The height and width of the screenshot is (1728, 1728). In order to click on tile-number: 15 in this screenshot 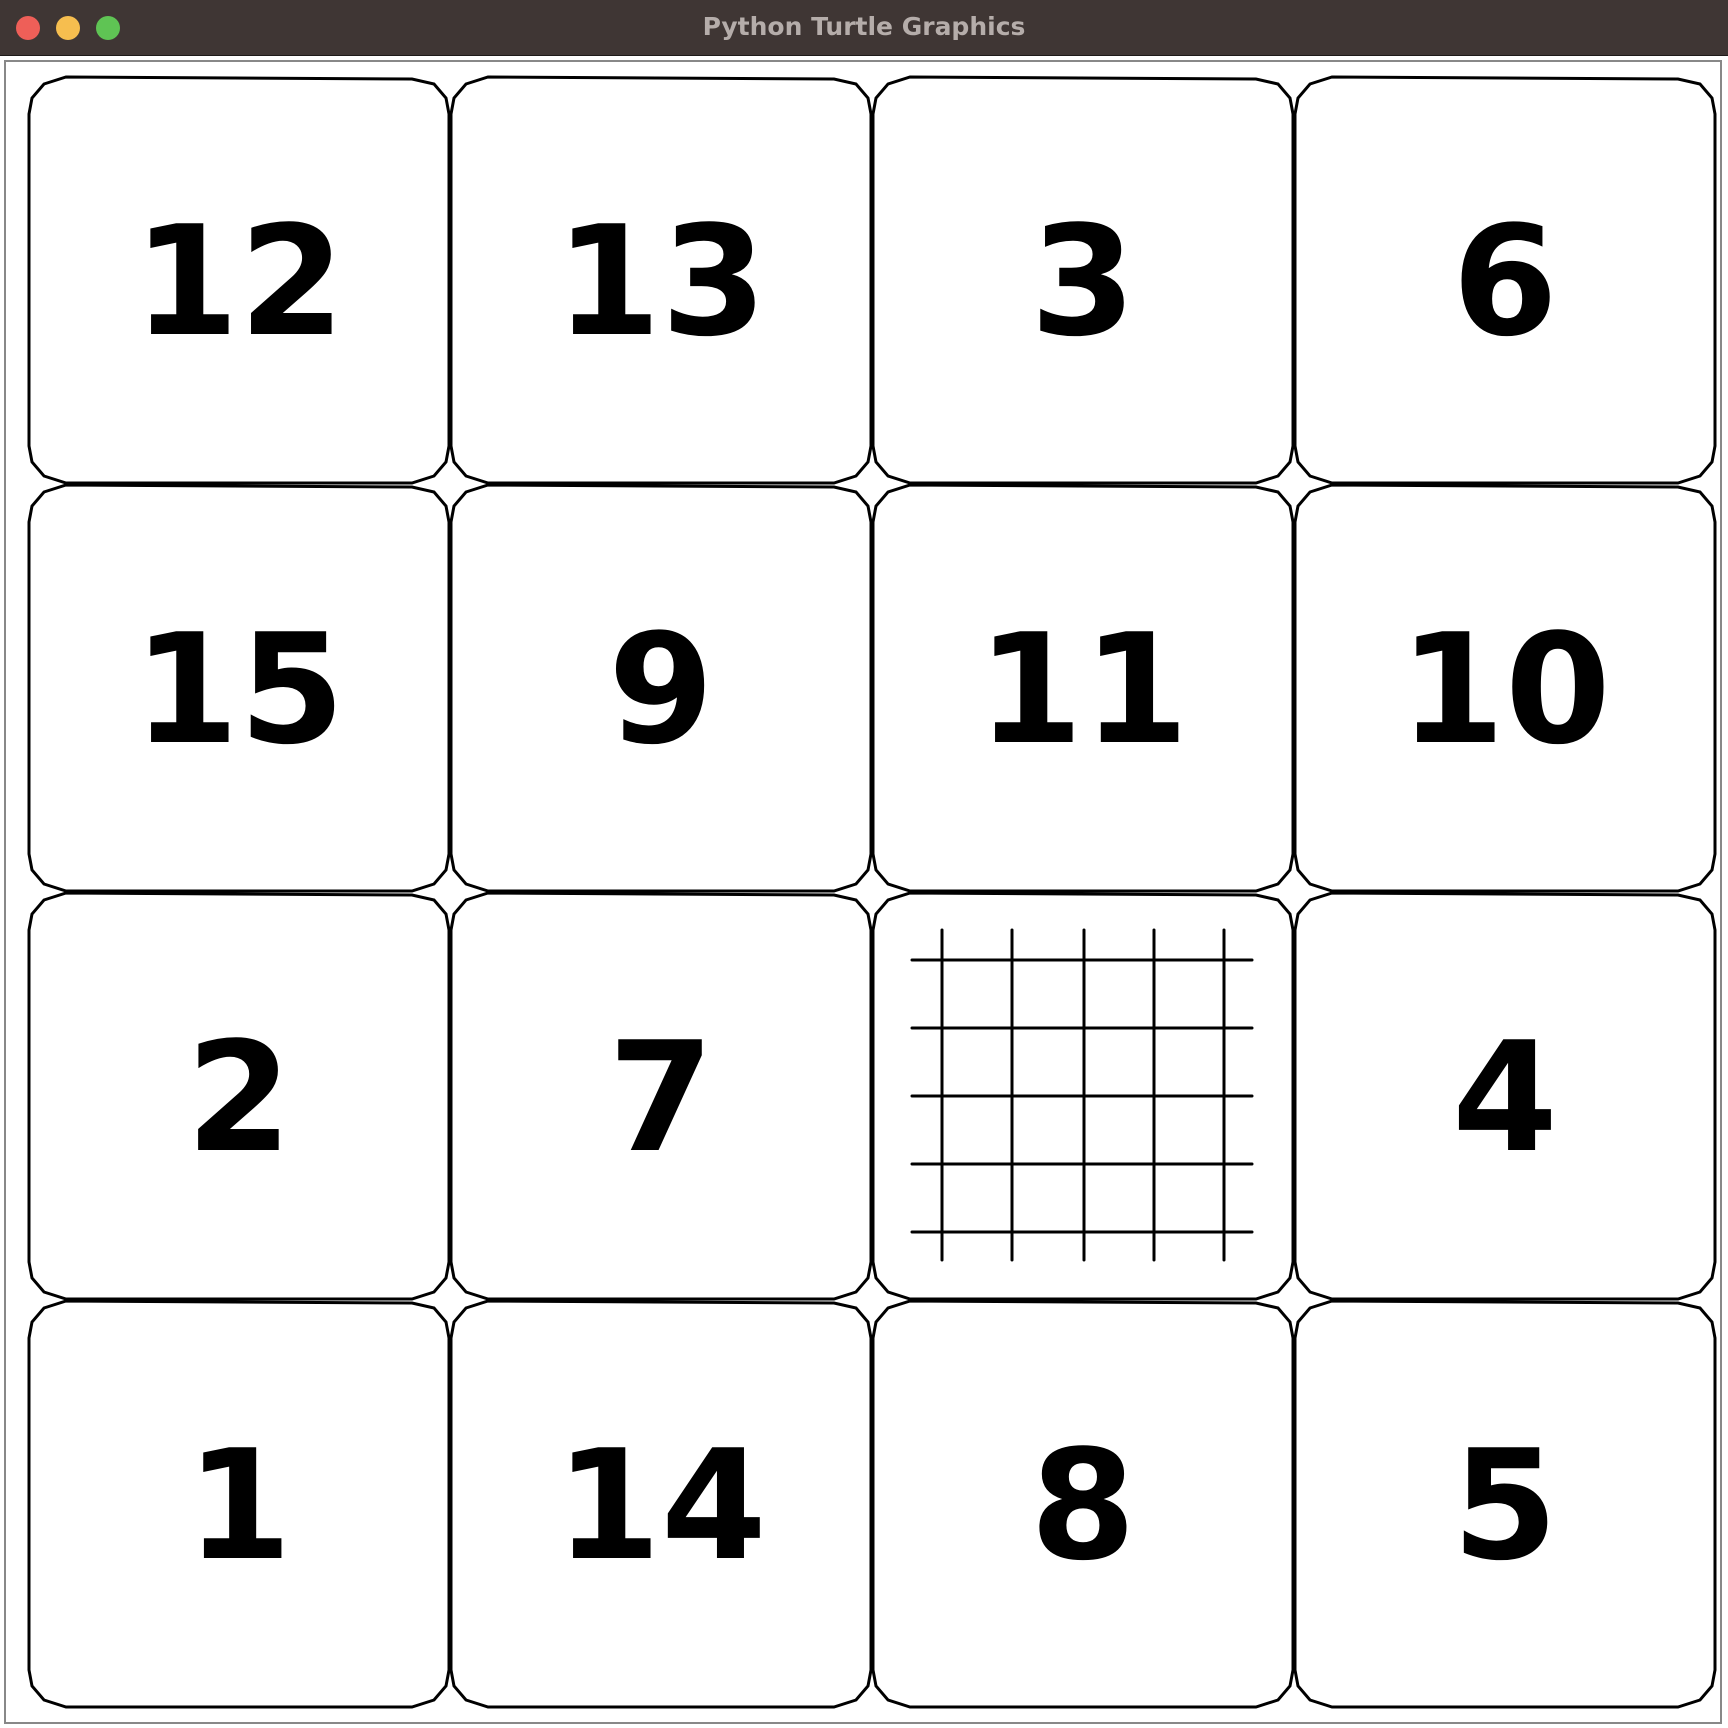, I will do `click(239, 689)`.